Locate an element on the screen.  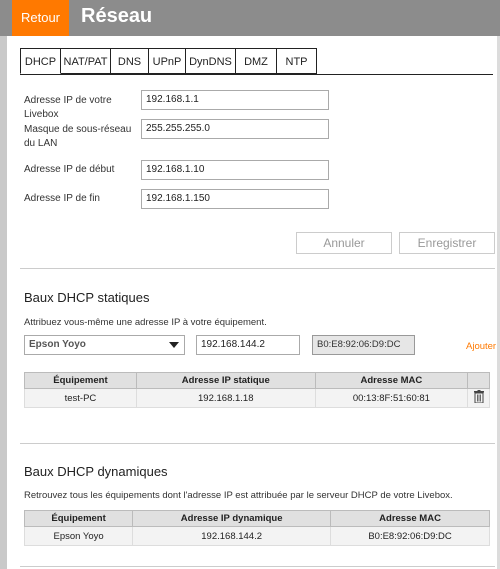
device-select-value: Epson Yoyo is located at coordinates (57, 344).